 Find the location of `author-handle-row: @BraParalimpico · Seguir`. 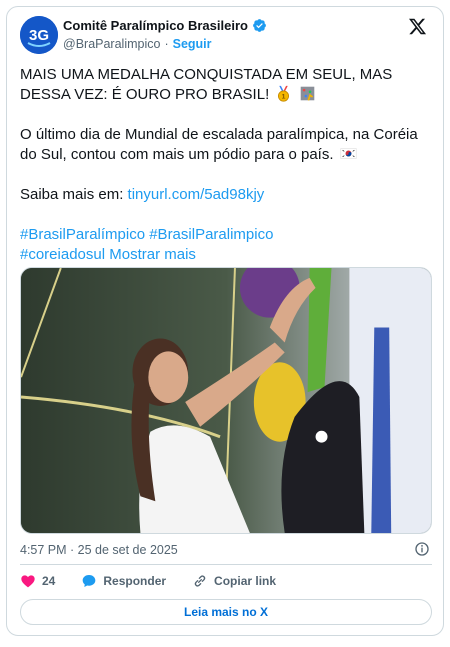

author-handle-row: @BraParalimpico · Seguir is located at coordinates (137, 44).